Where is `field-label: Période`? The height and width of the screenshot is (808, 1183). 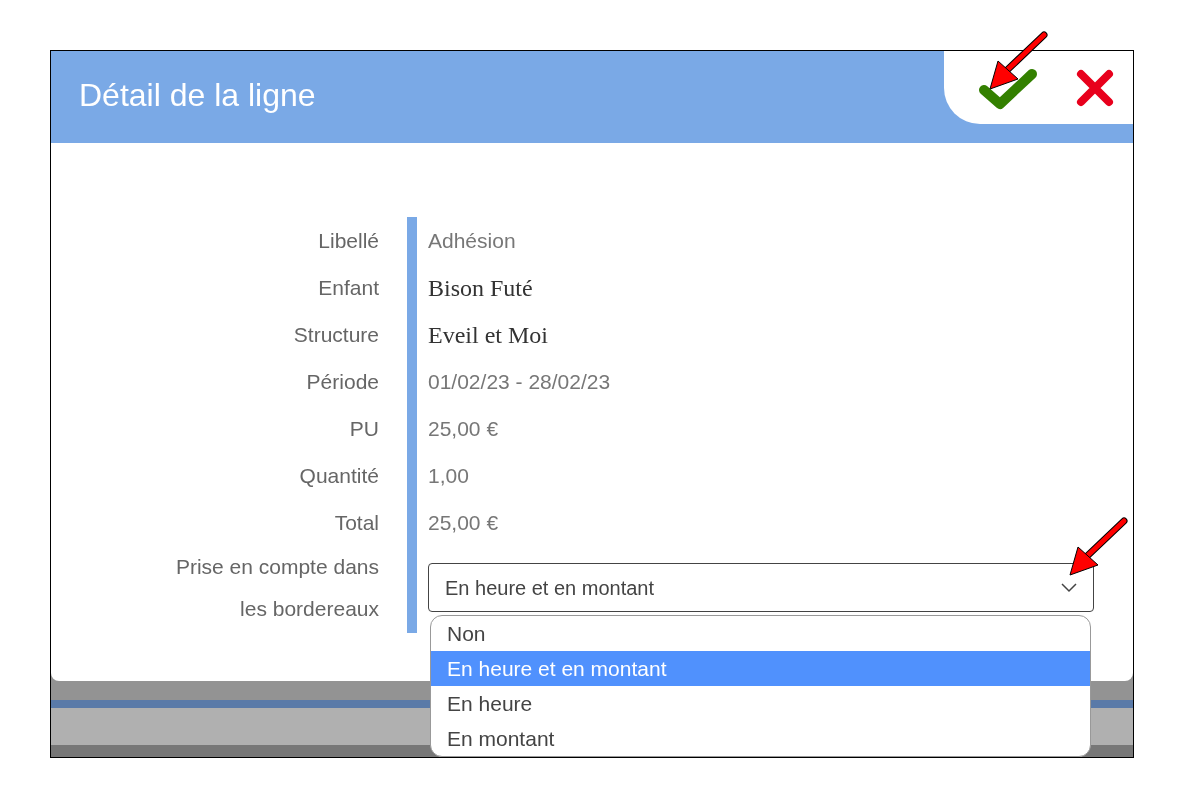
field-label: Période is located at coordinates (342, 381).